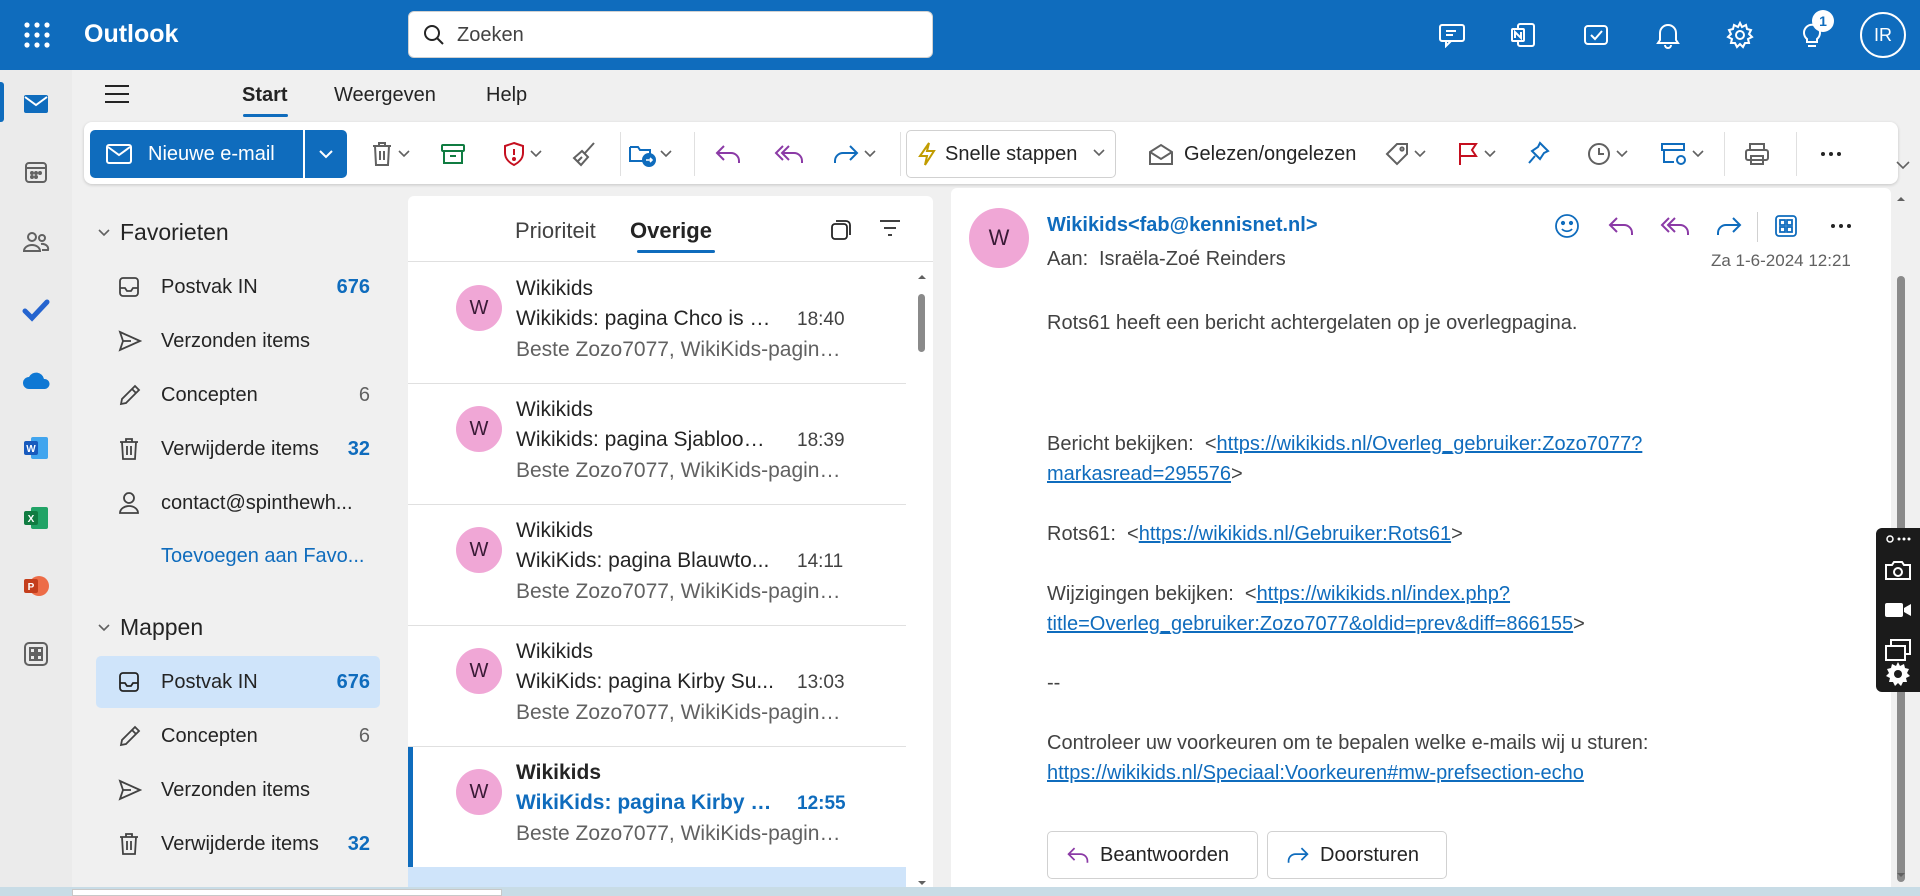 The height and width of the screenshot is (896, 1920). What do you see at coordinates (1295, 534) in the screenshot?
I see `user-link: https://wikikids.nl/Gebruiker:Rots61` at bounding box center [1295, 534].